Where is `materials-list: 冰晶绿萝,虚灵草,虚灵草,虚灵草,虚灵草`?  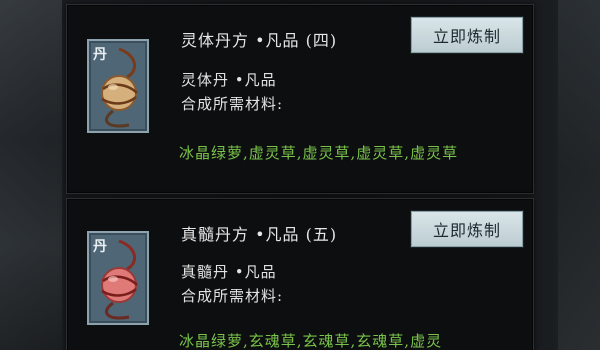
materials-list: 冰晶绿萝,虚灵草,虚灵草,虚灵草,虚灵草 is located at coordinates (319, 153).